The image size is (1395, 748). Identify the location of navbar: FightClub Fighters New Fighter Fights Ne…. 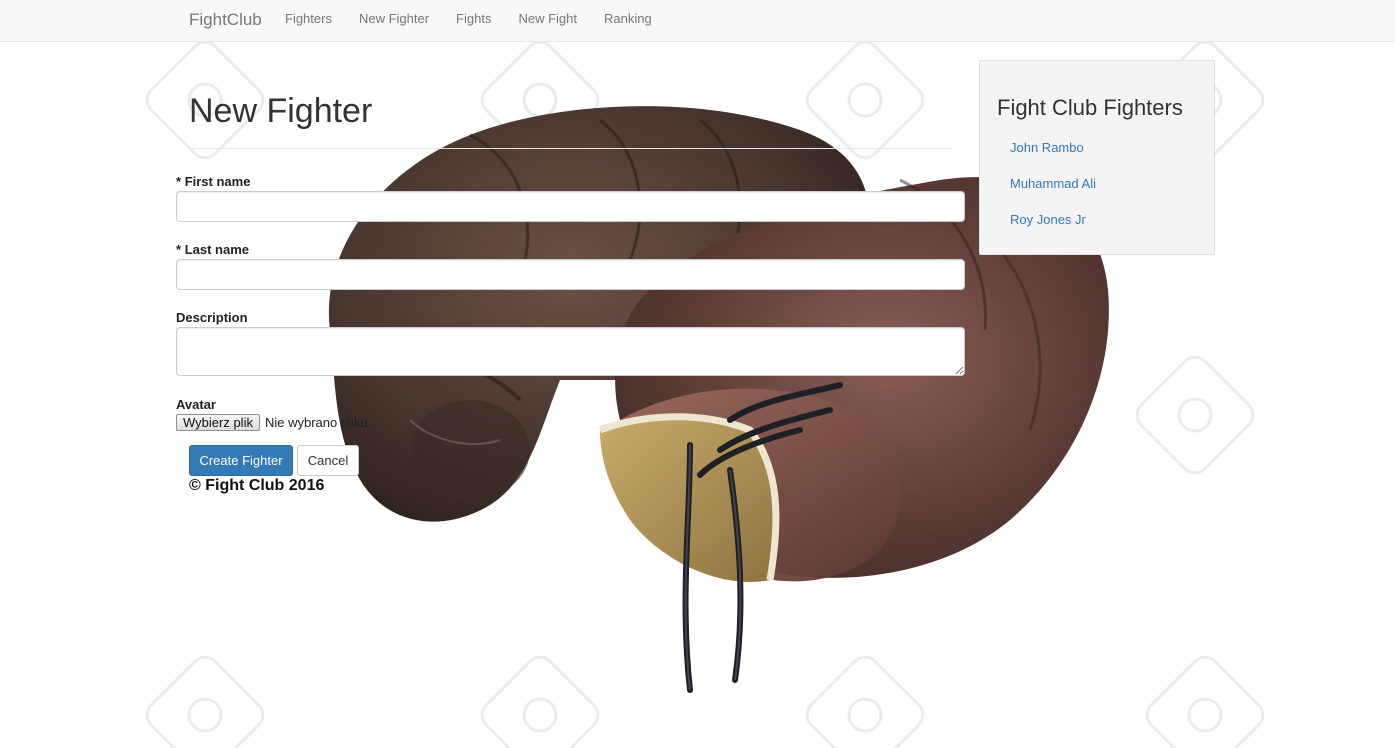
(697, 21).